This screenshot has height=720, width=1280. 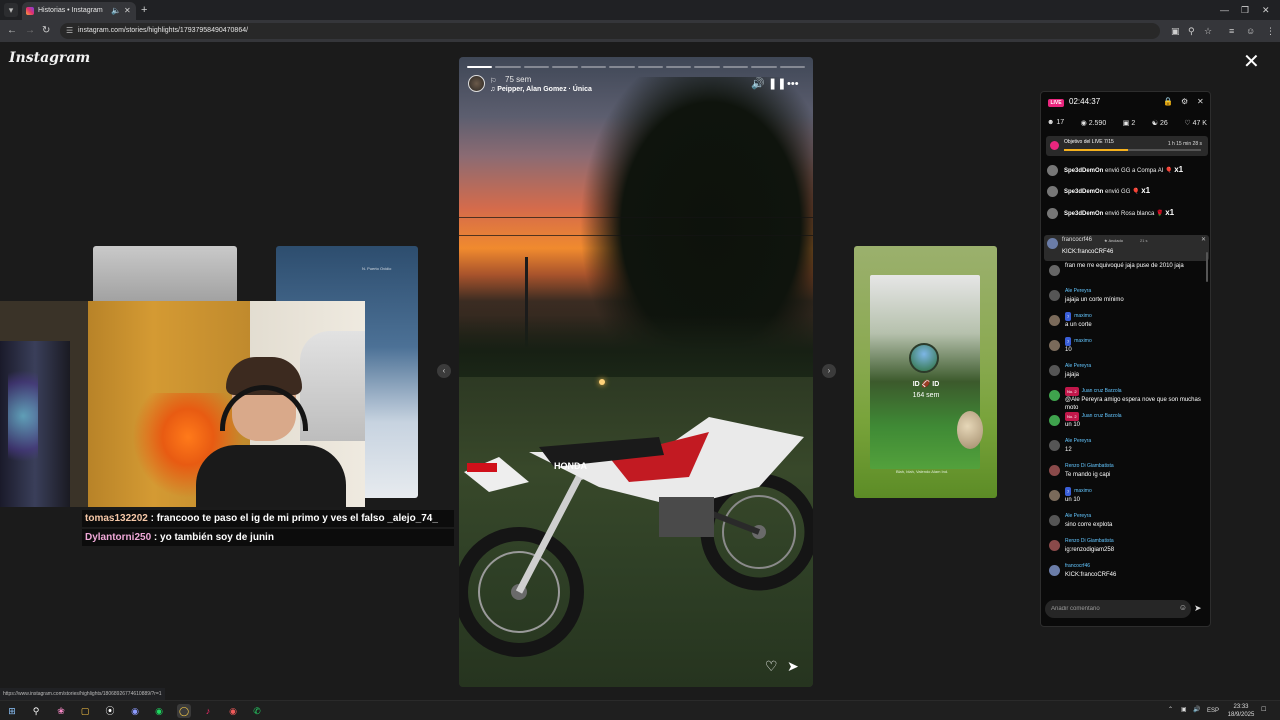 I want to click on settings-icon: ⚙, so click(x=1184, y=101).